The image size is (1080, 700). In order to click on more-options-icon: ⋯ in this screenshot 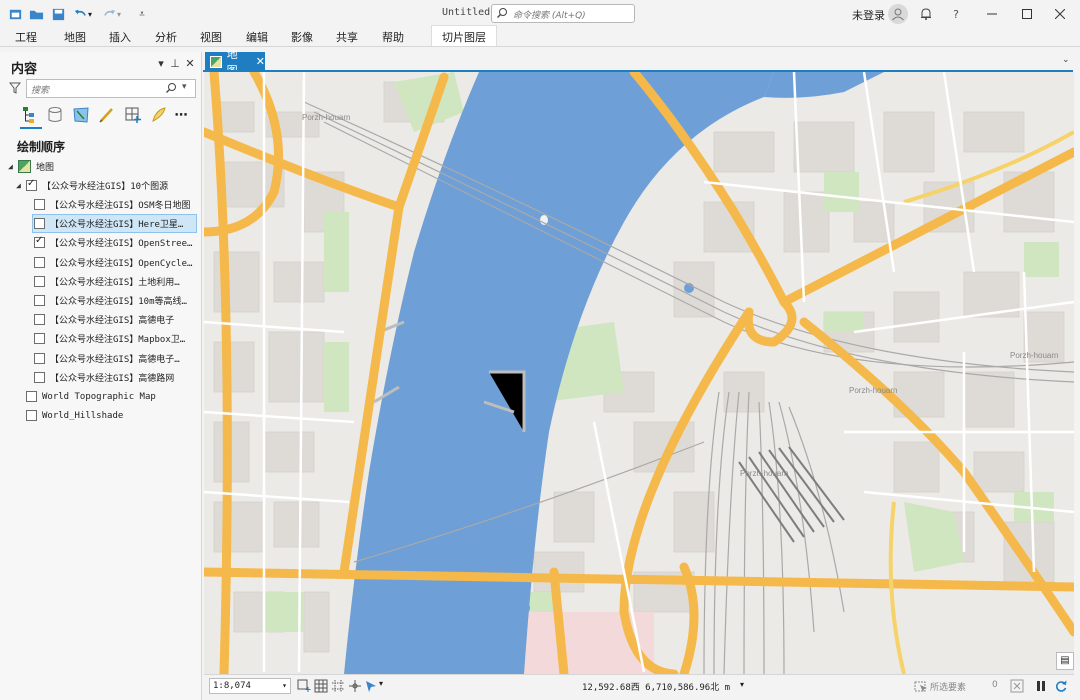, I will do `click(181, 115)`.